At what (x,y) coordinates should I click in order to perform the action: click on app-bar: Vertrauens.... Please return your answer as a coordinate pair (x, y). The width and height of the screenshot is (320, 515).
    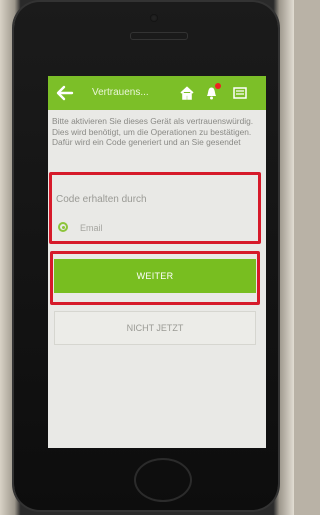
    Looking at the image, I should click on (157, 93).